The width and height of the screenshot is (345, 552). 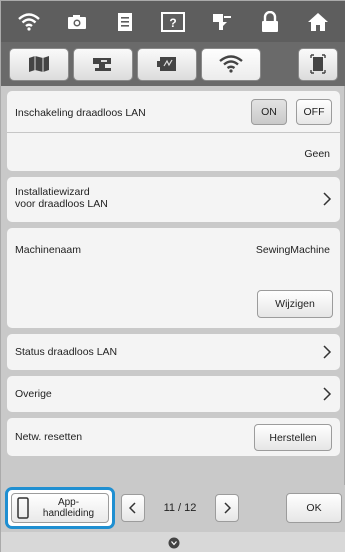 I want to click on pager: 11 / 12, so click(x=186, y=508).